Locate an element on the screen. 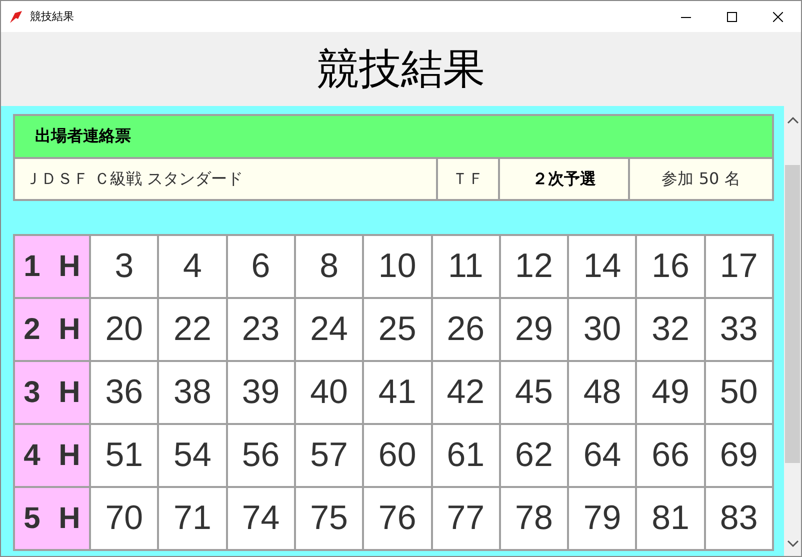 The width and height of the screenshot is (802, 557). window-title: 競技結果 is located at coordinates (52, 16).